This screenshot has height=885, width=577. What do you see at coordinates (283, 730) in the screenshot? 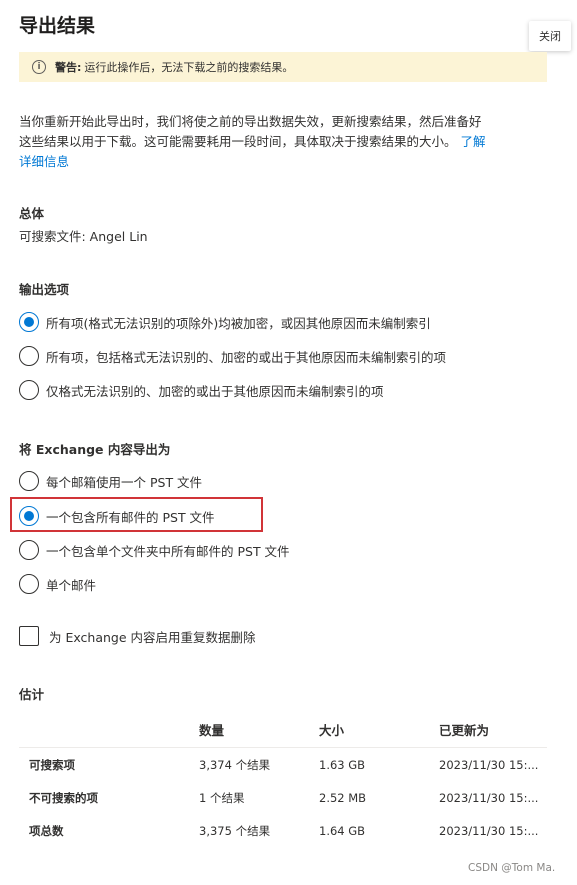
I see `table-header: 数量 大小 已更新为` at bounding box center [283, 730].